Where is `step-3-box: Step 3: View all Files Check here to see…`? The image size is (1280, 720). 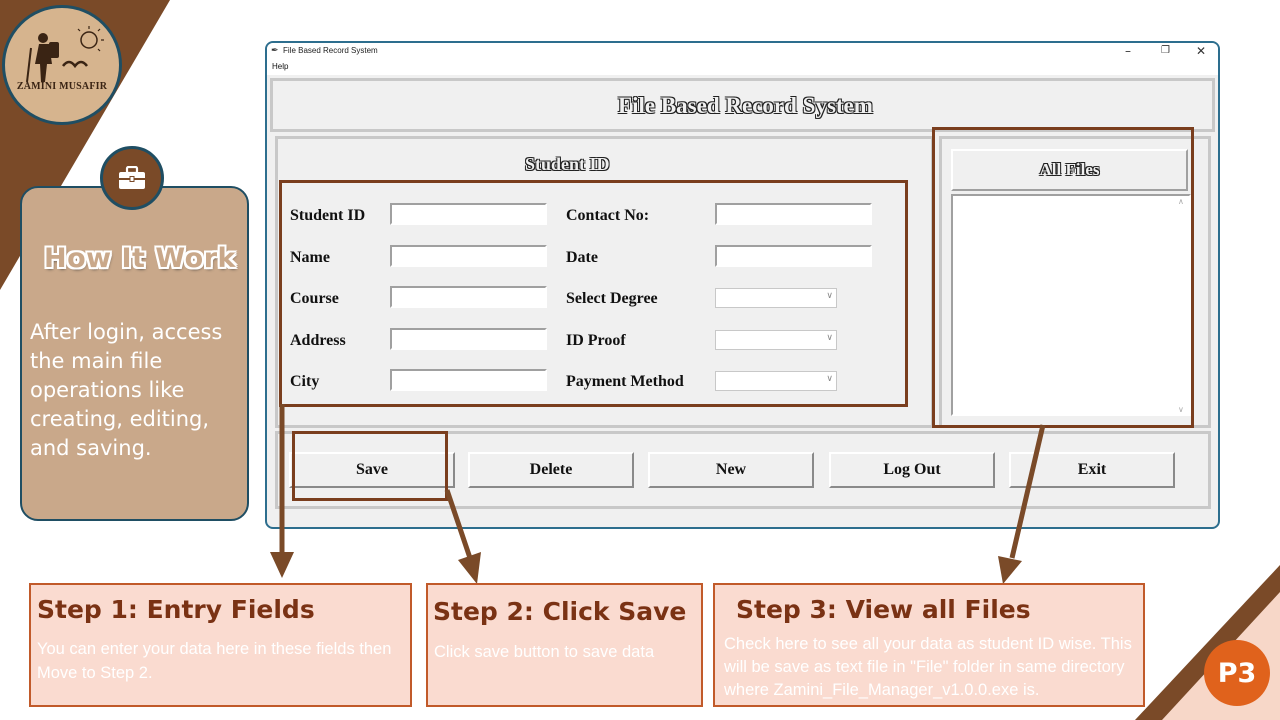 step-3-box: Step 3: View all Files Check here to see… is located at coordinates (929, 645).